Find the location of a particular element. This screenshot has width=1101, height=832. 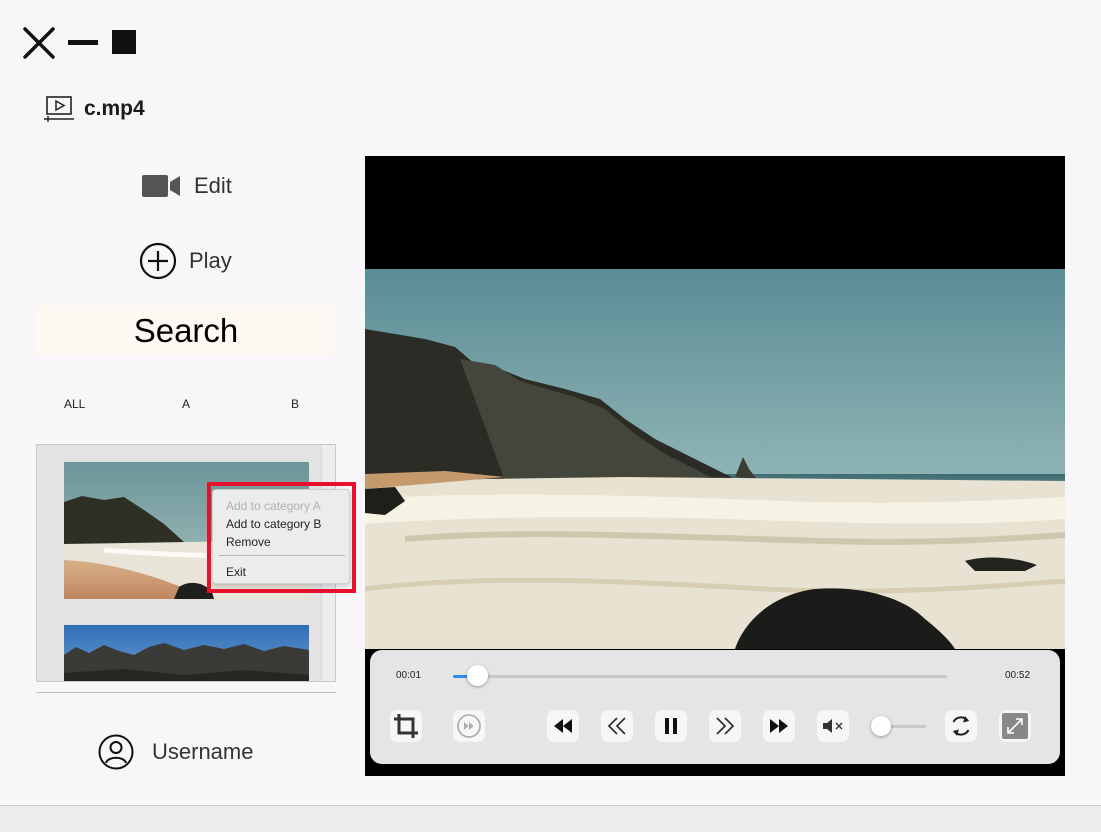

username-label: Username is located at coordinates (203, 751).